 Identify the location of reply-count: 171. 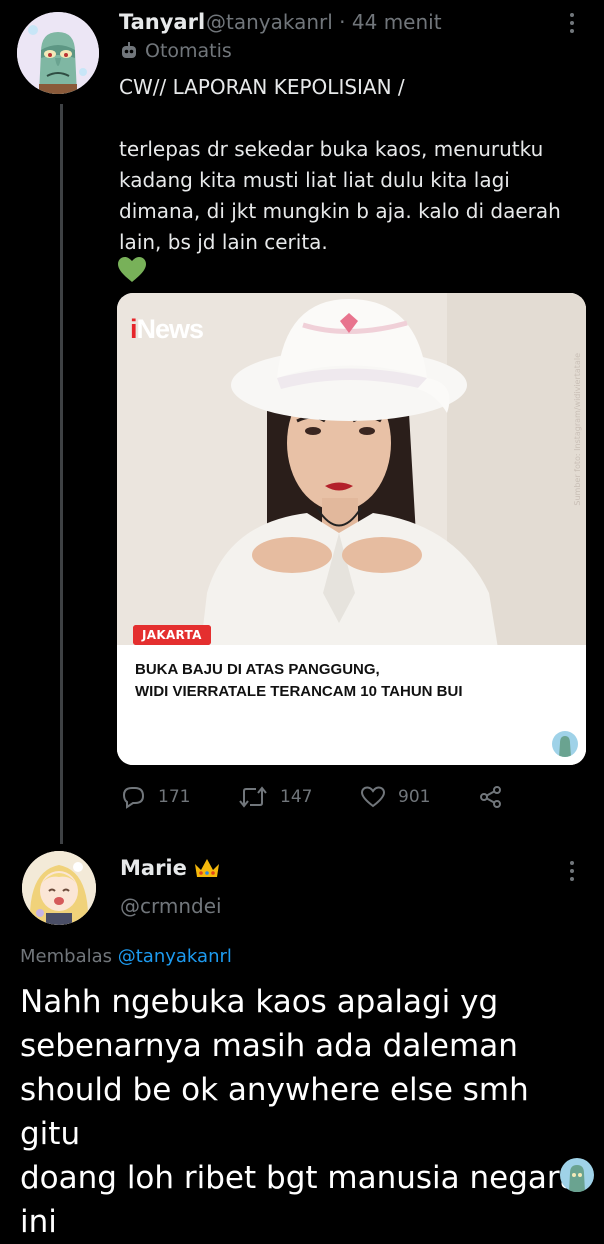
(174, 797).